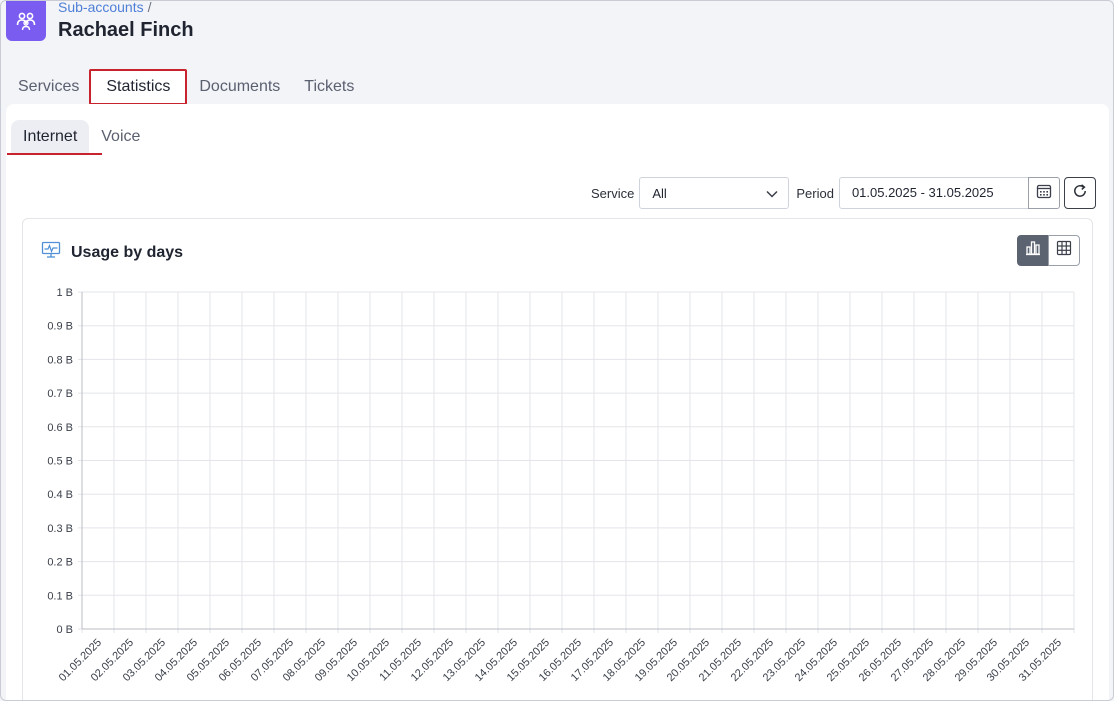  Describe the element at coordinates (101, 8) in the screenshot. I see `breadcrumb-link-sub-accounts: Sub-accounts` at that location.